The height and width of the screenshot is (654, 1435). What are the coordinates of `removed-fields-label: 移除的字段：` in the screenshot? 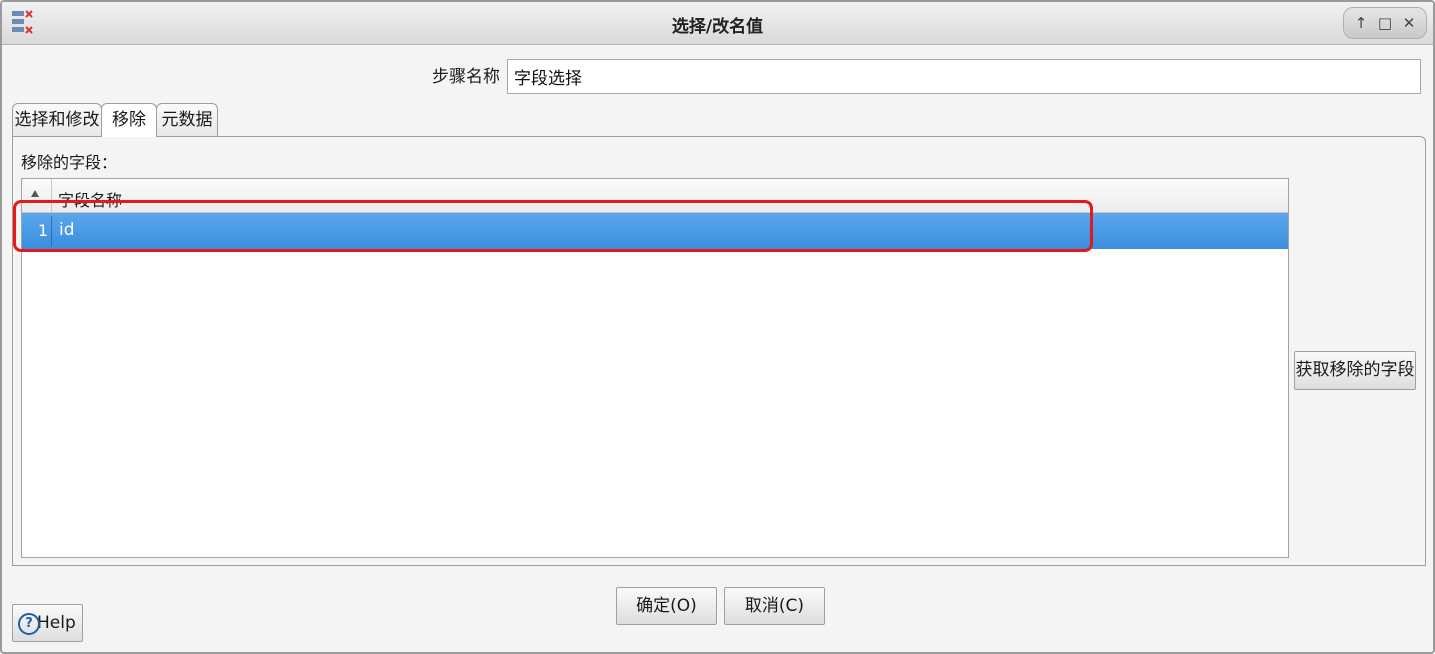 It's located at (69, 162).